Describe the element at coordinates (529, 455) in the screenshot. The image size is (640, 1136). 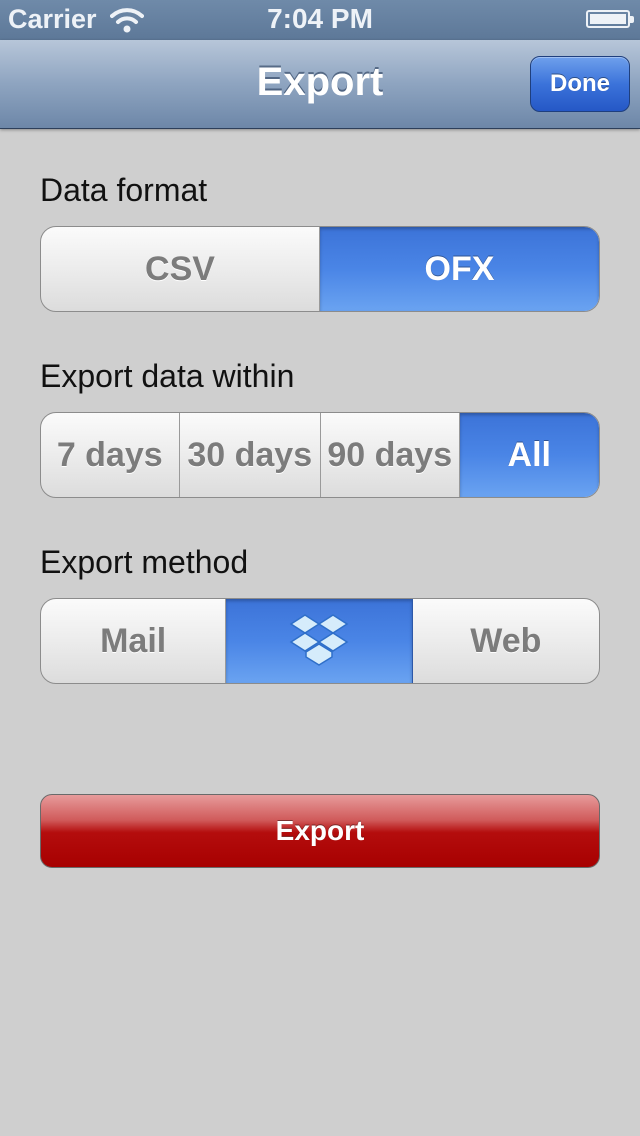
I see `segment-all: All` at that location.